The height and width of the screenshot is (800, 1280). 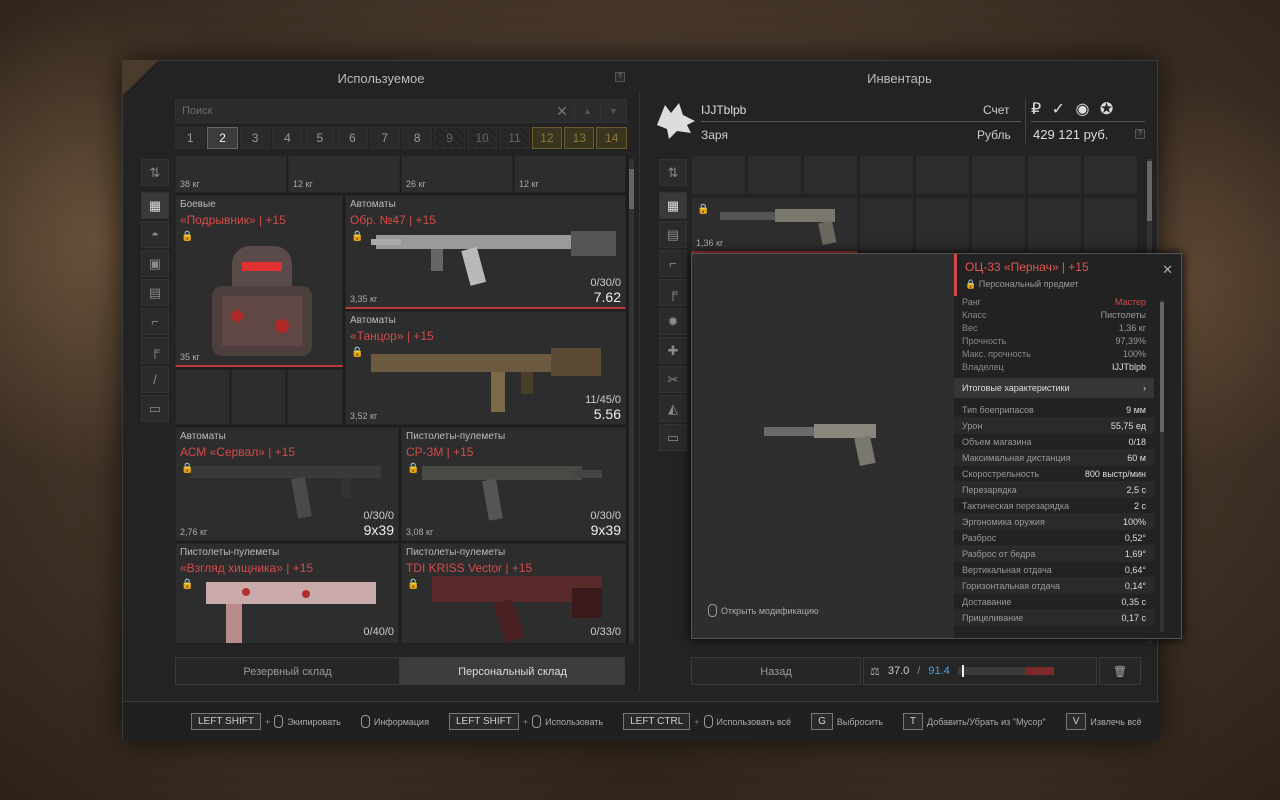 What do you see at coordinates (1162, 466) in the screenshot?
I see `popup-scrollbar` at bounding box center [1162, 466].